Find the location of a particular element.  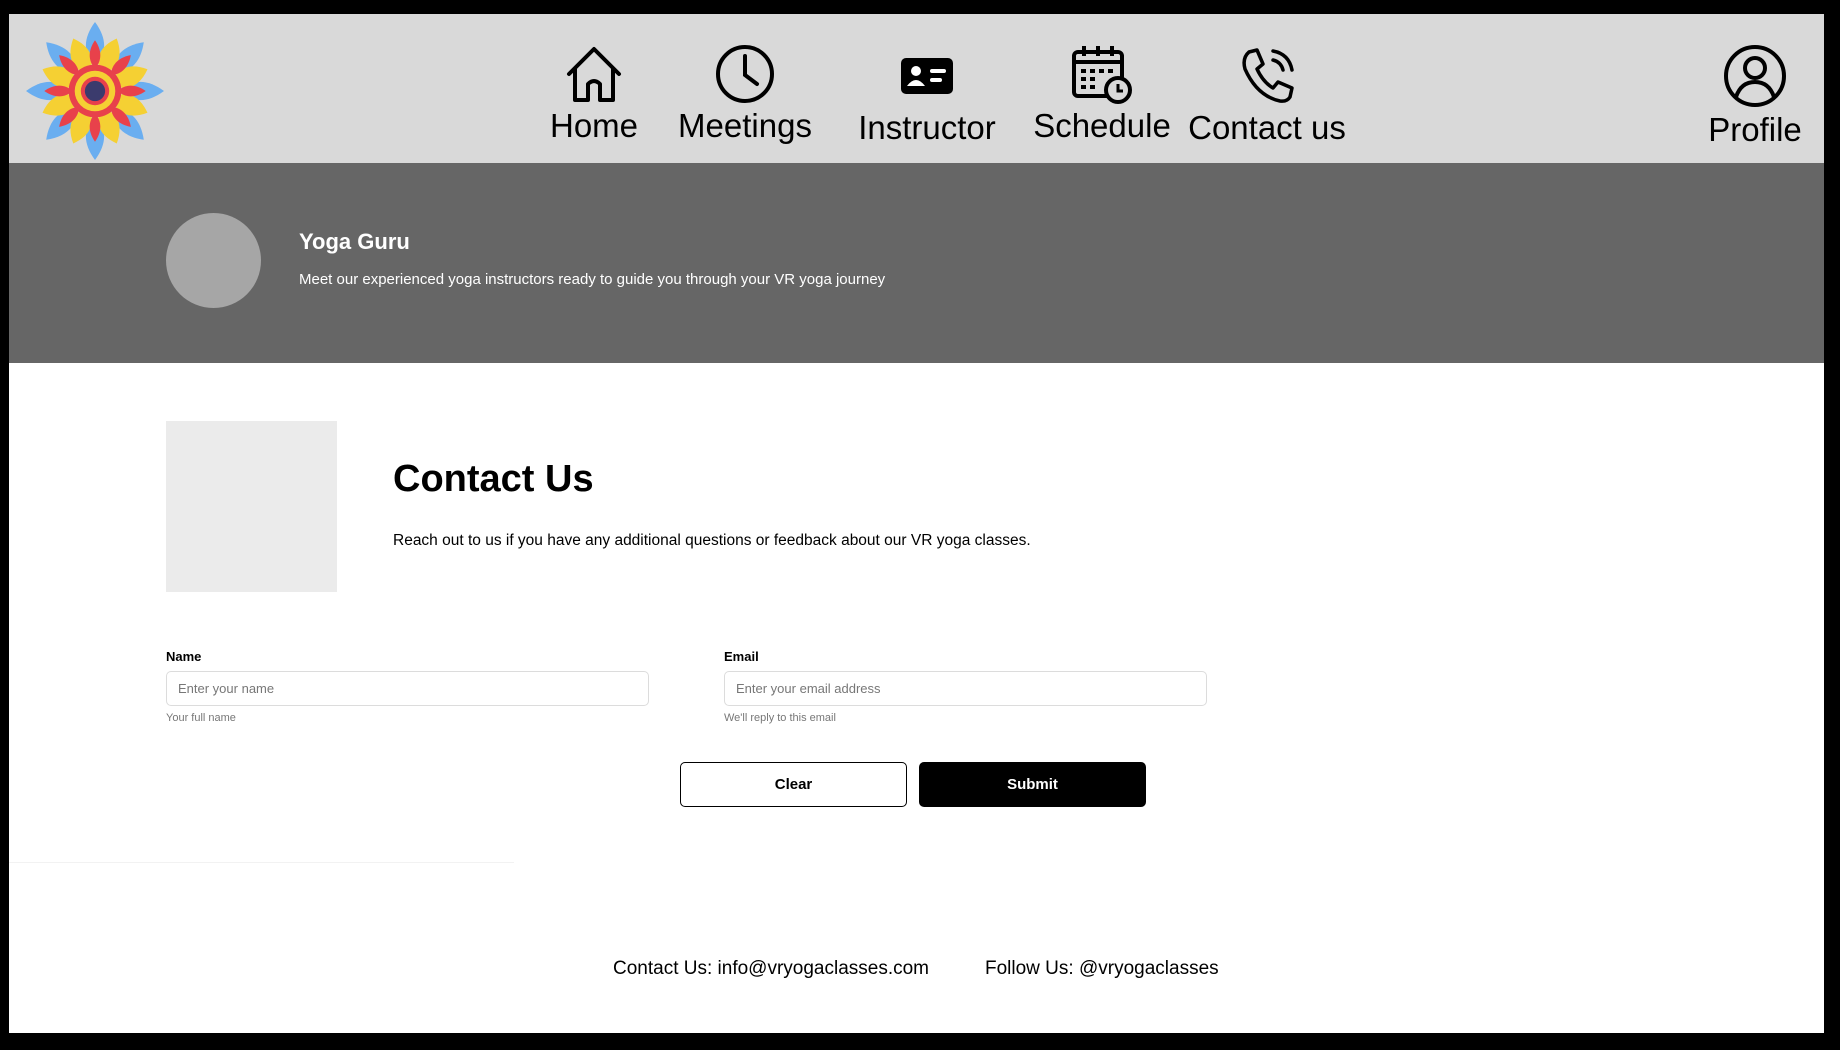

email-input is located at coordinates (965, 688).